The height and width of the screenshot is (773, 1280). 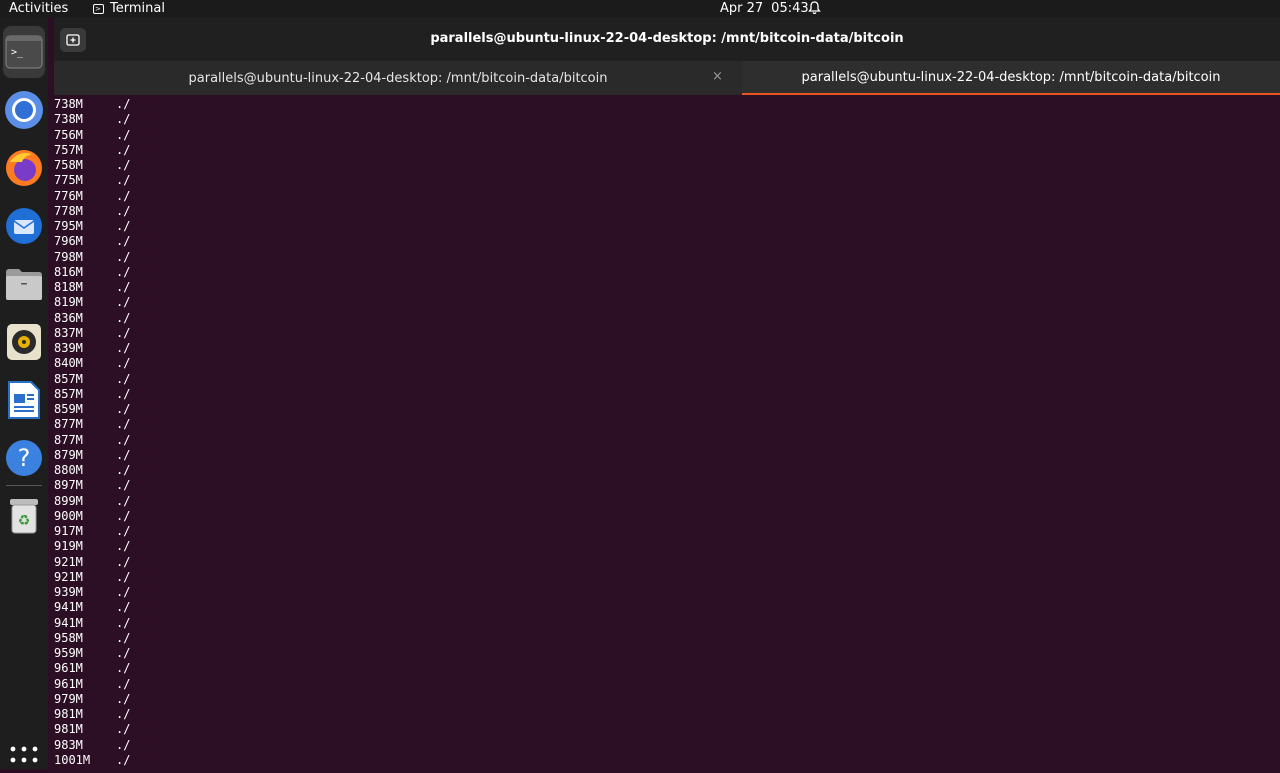 What do you see at coordinates (24, 756) in the screenshot?
I see `dock-show-applications` at bounding box center [24, 756].